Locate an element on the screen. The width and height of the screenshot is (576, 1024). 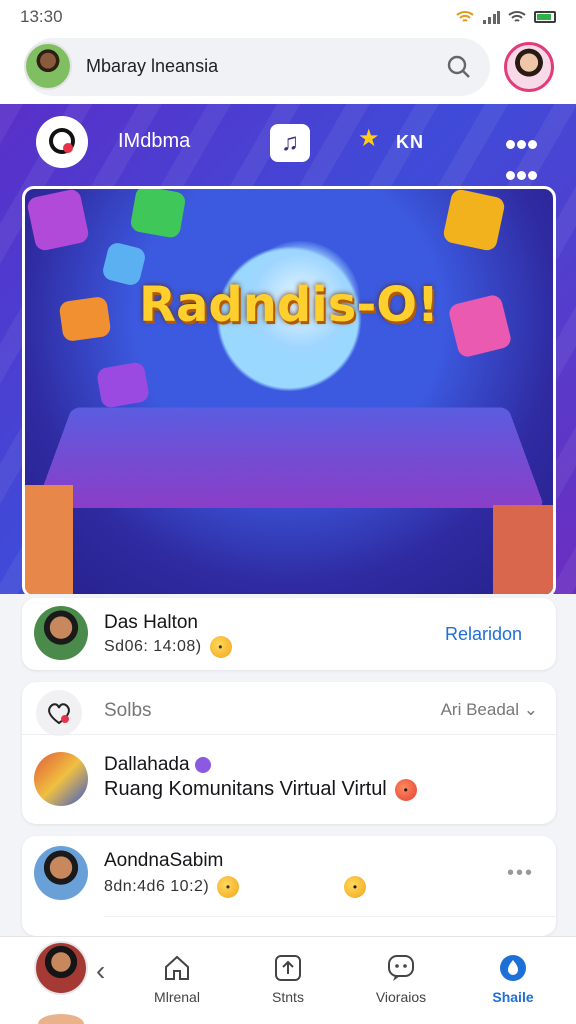
battery-icon is located at coordinates (545, 17).